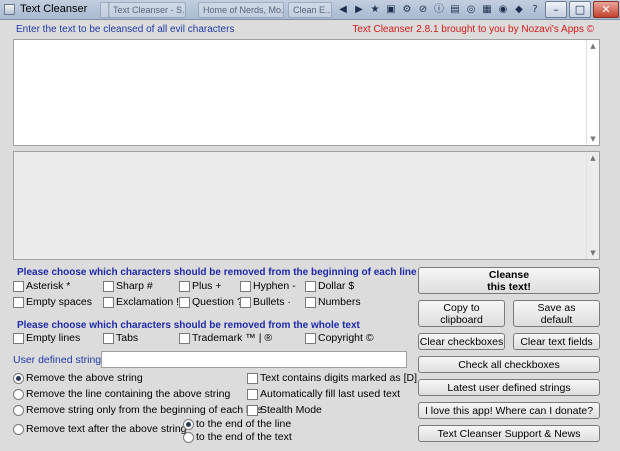 The height and width of the screenshot is (451, 620). Describe the element at coordinates (580, 9) in the screenshot. I see `maximize-button: □` at that location.